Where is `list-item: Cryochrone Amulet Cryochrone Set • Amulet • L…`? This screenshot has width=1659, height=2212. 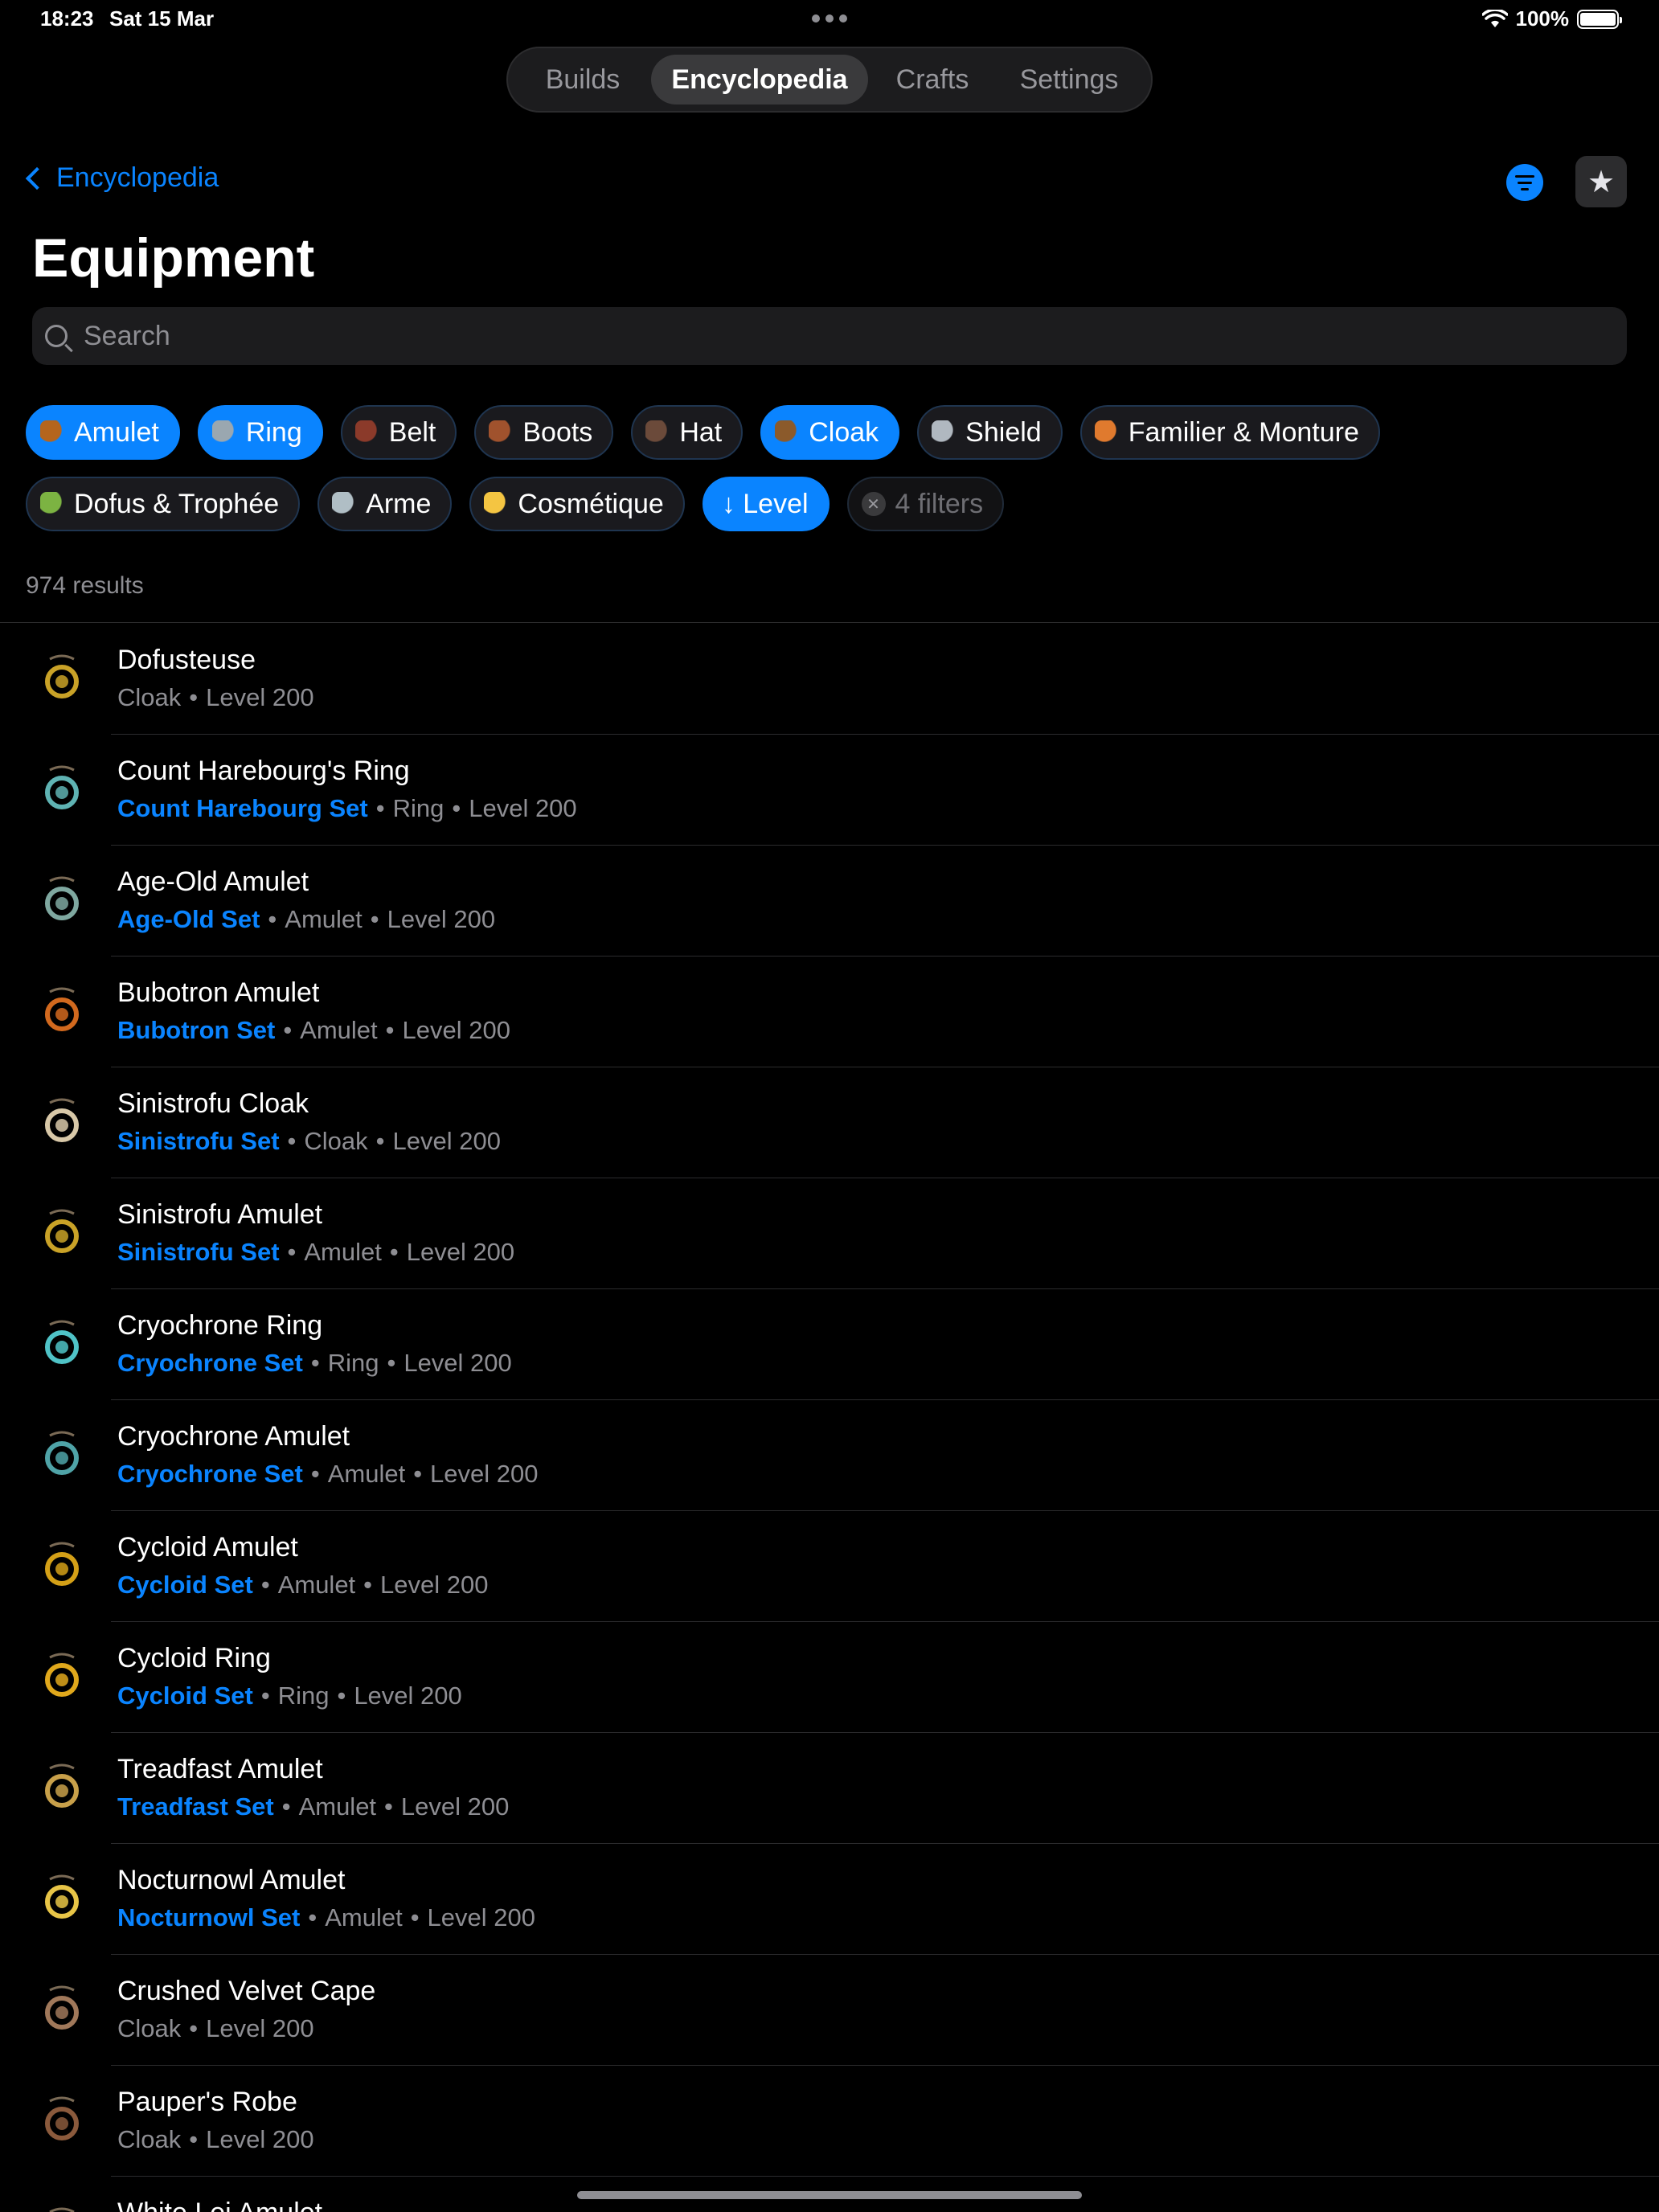
list-item: Cryochrone Amulet Cryochrone Set • Amulet • L… is located at coordinates (829, 1455).